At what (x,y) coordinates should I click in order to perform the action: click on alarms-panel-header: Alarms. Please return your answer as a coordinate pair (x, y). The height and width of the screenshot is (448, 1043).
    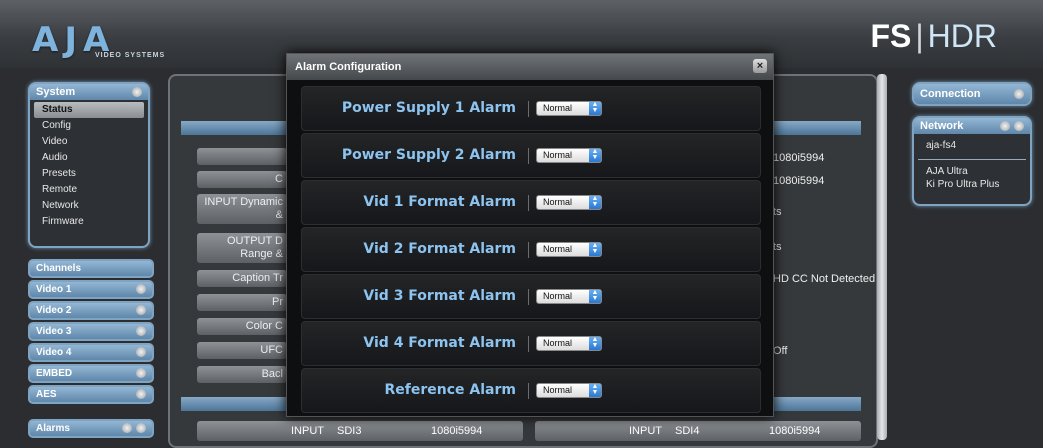
    Looking at the image, I should click on (91, 428).